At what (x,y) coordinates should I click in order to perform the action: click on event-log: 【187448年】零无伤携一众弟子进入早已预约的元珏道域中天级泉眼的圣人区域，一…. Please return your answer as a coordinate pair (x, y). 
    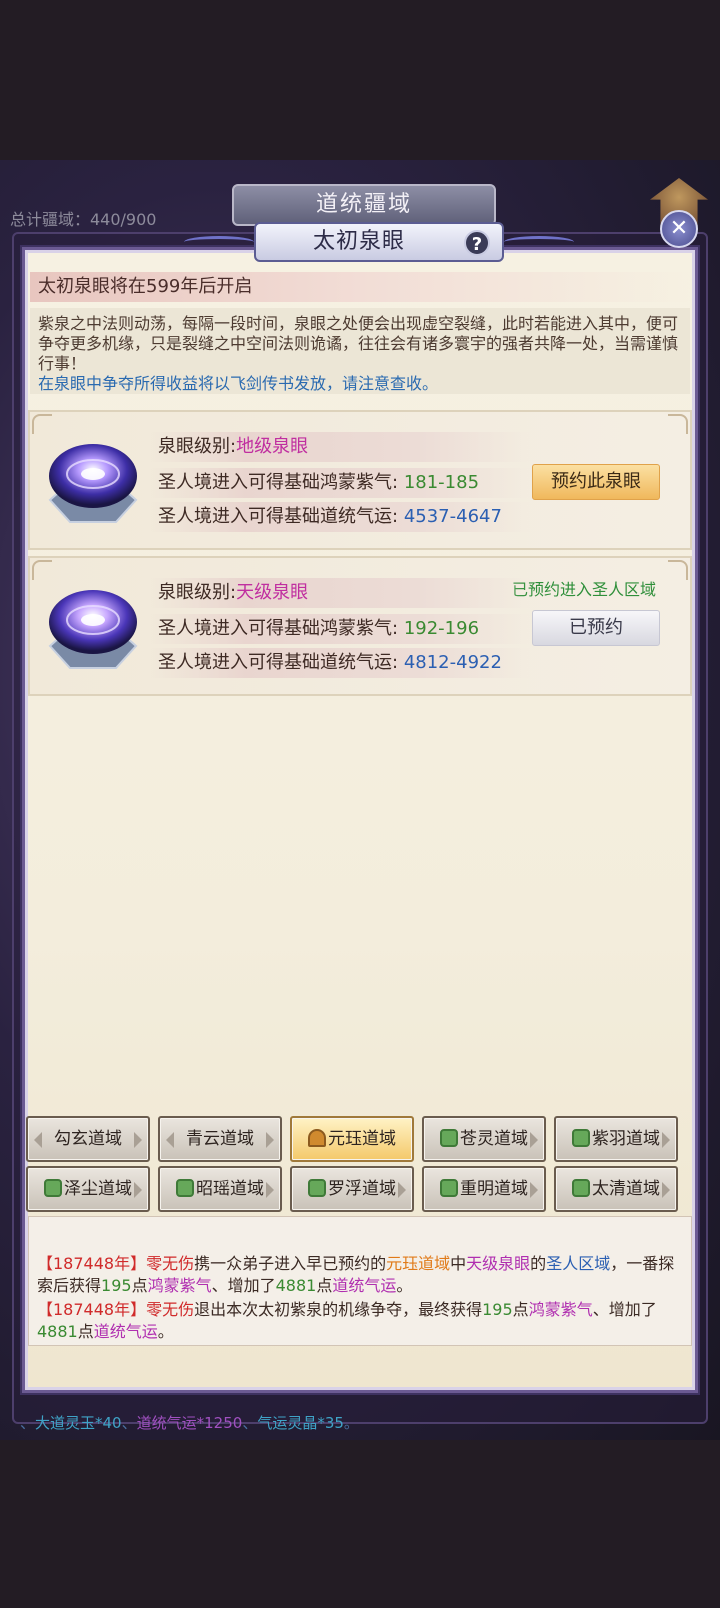
    Looking at the image, I should click on (360, 1281).